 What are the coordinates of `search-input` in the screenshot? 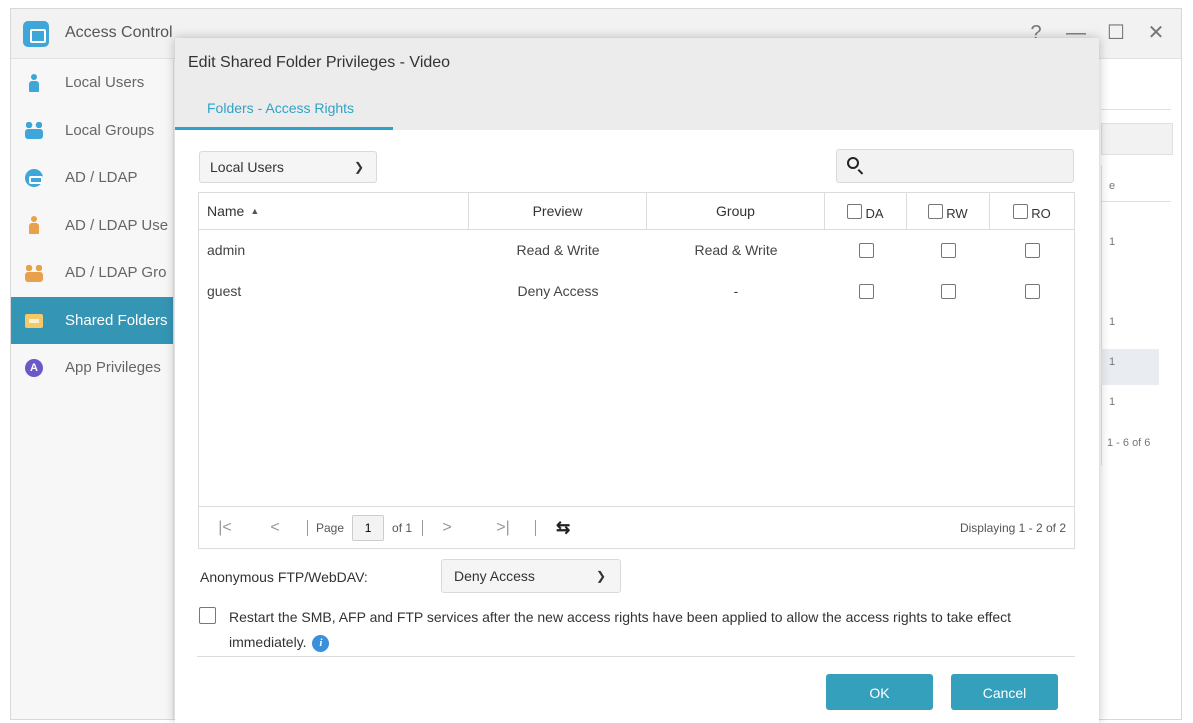 It's located at (967, 166).